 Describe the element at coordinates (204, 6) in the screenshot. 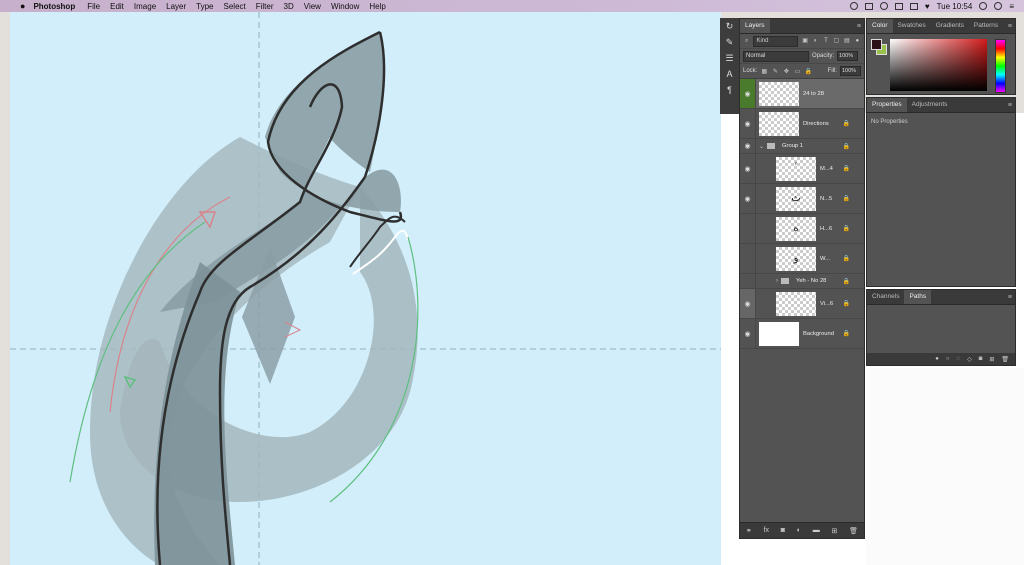

I see `menu-type: Type` at that location.